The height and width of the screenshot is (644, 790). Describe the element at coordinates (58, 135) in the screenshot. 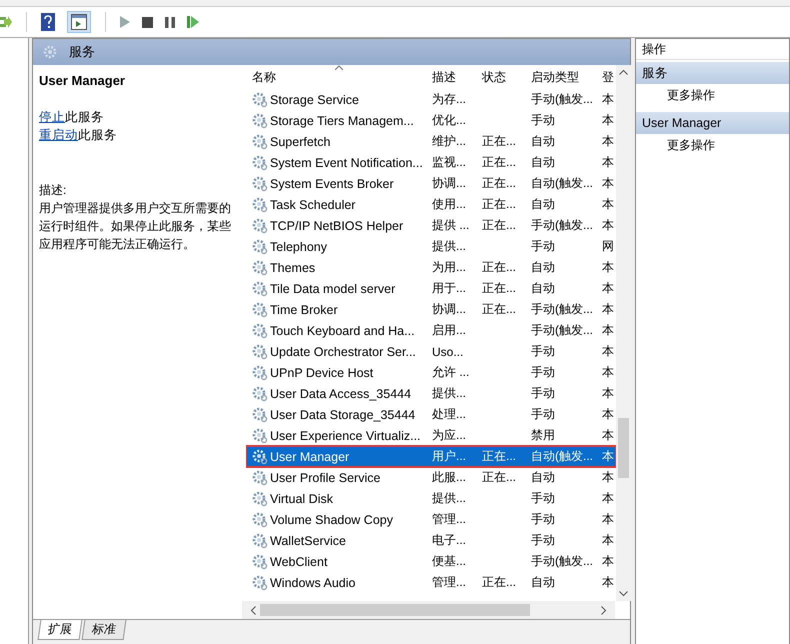

I see `service-action-link: 重启动` at that location.